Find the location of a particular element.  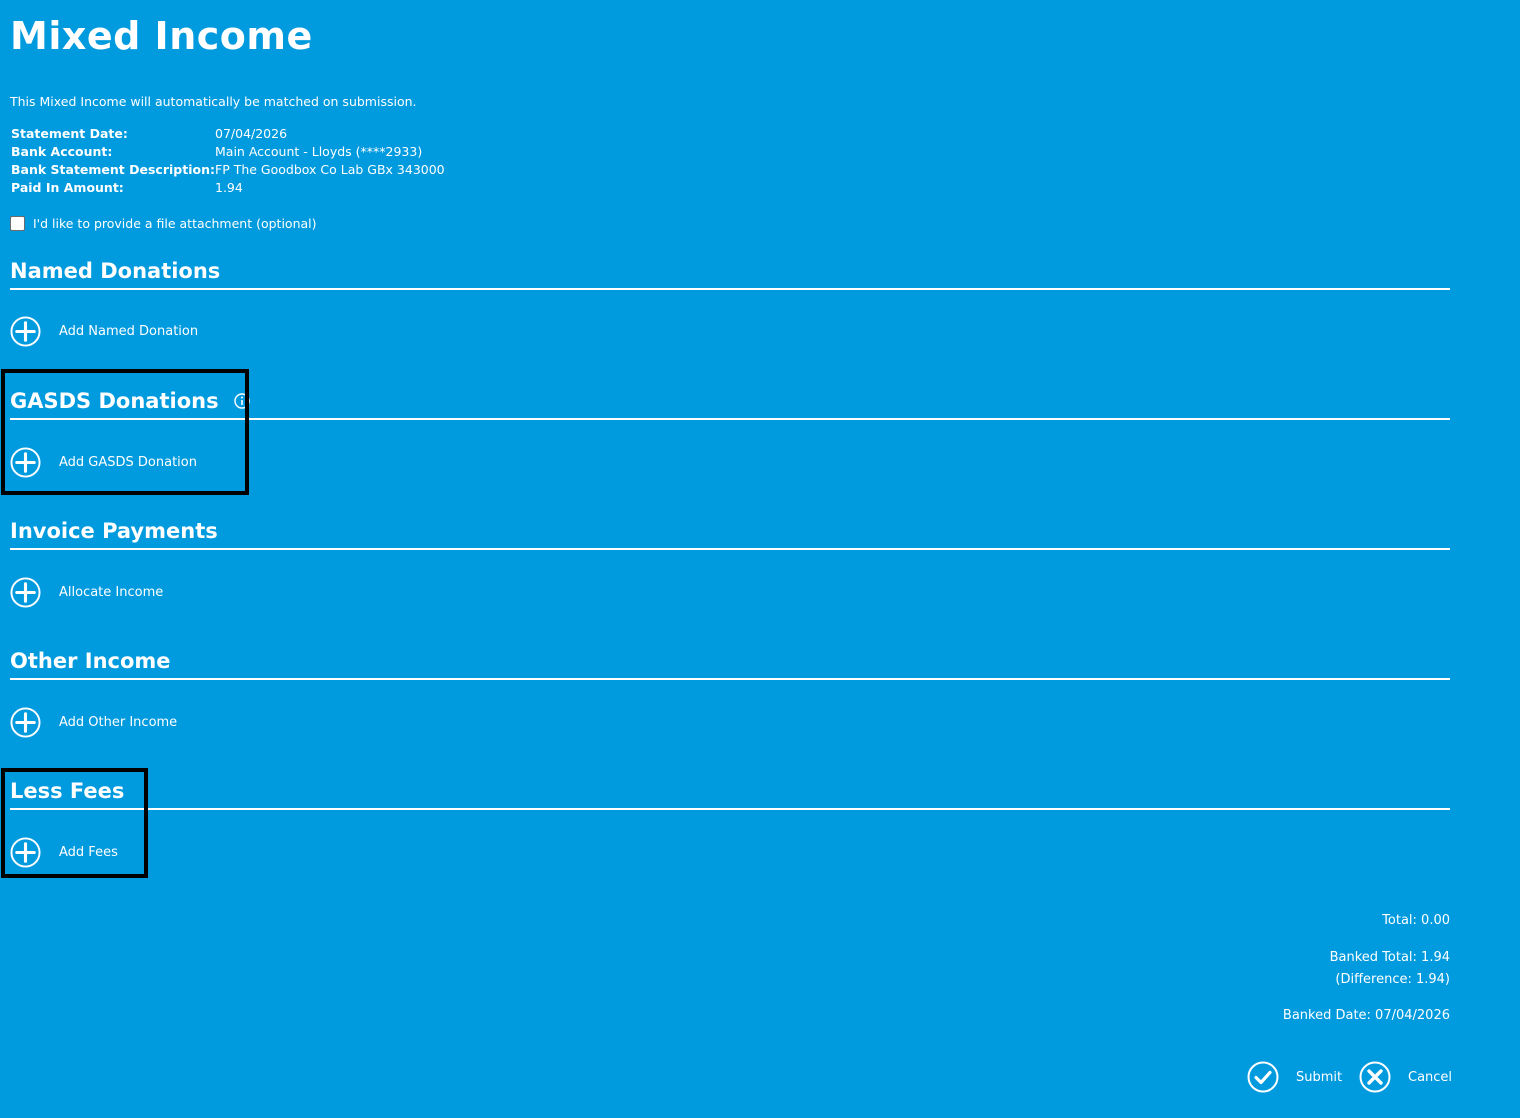

paid-in-value: 1.94 is located at coordinates (229, 187).